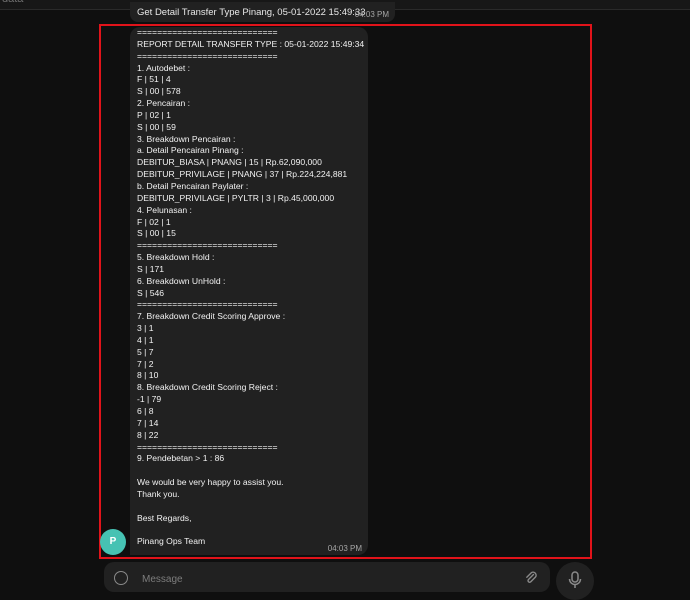  What do you see at coordinates (145, 363) in the screenshot?
I see `message-line: 7 | 2` at bounding box center [145, 363].